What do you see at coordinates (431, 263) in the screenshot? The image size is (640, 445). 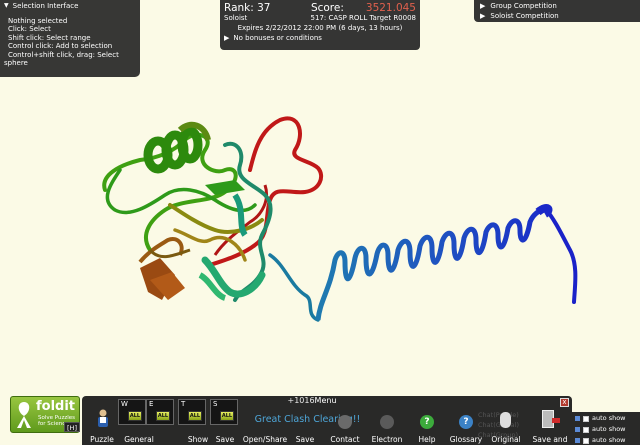 I see `protein-helix-blue` at bounding box center [431, 263].